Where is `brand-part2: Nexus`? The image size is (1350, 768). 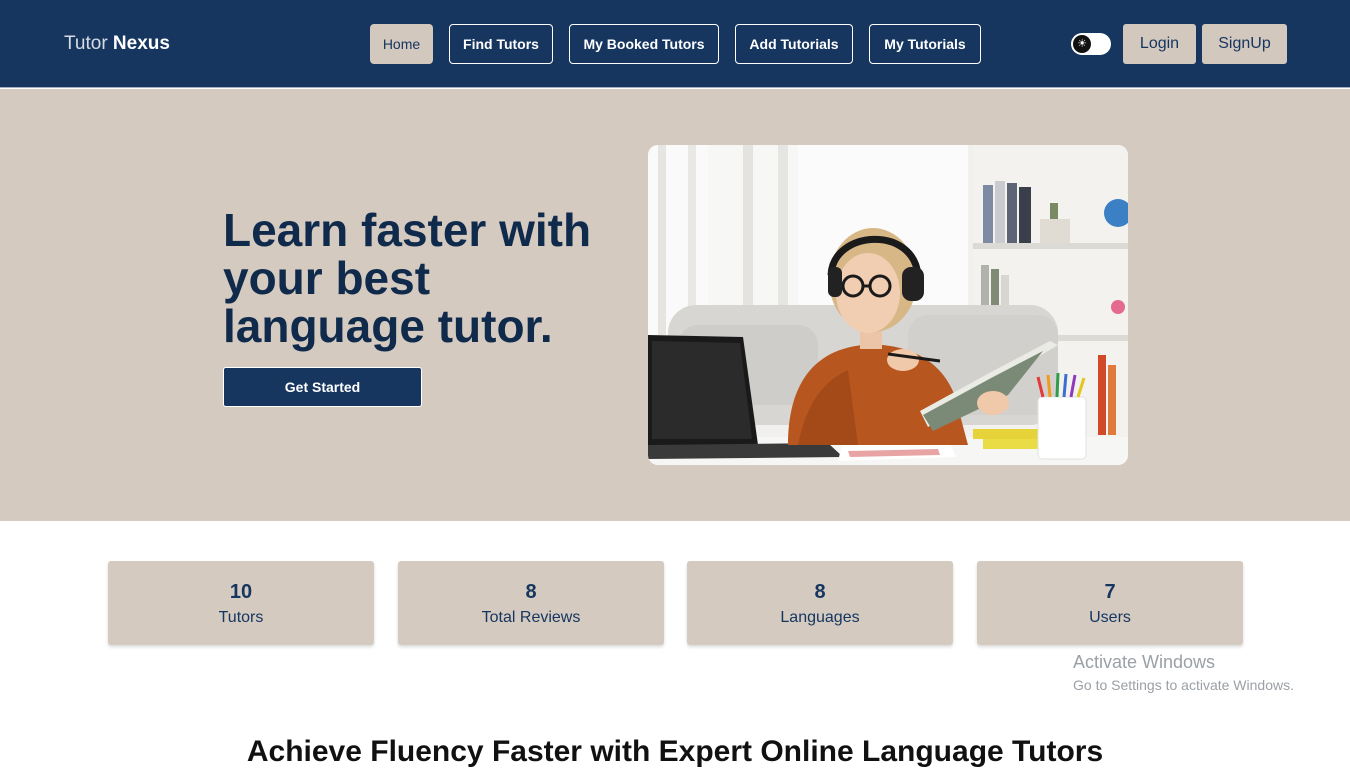 brand-part2: Nexus is located at coordinates (141, 43).